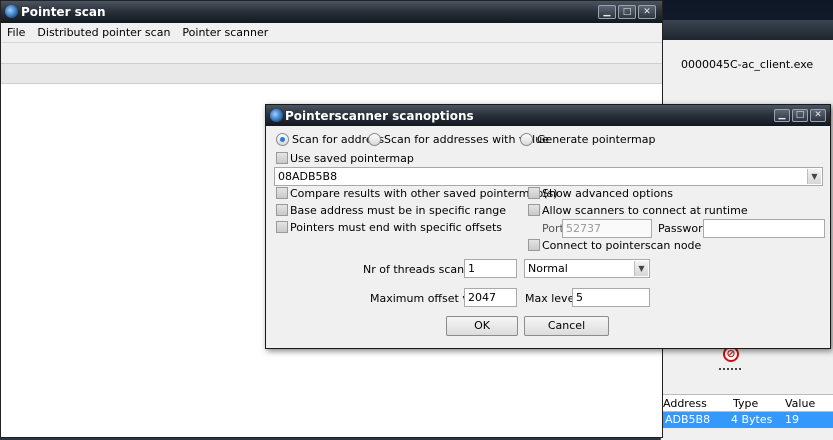 This screenshot has width=833, height=440. I want to click on checkbox-show-advanced, so click(534, 193).